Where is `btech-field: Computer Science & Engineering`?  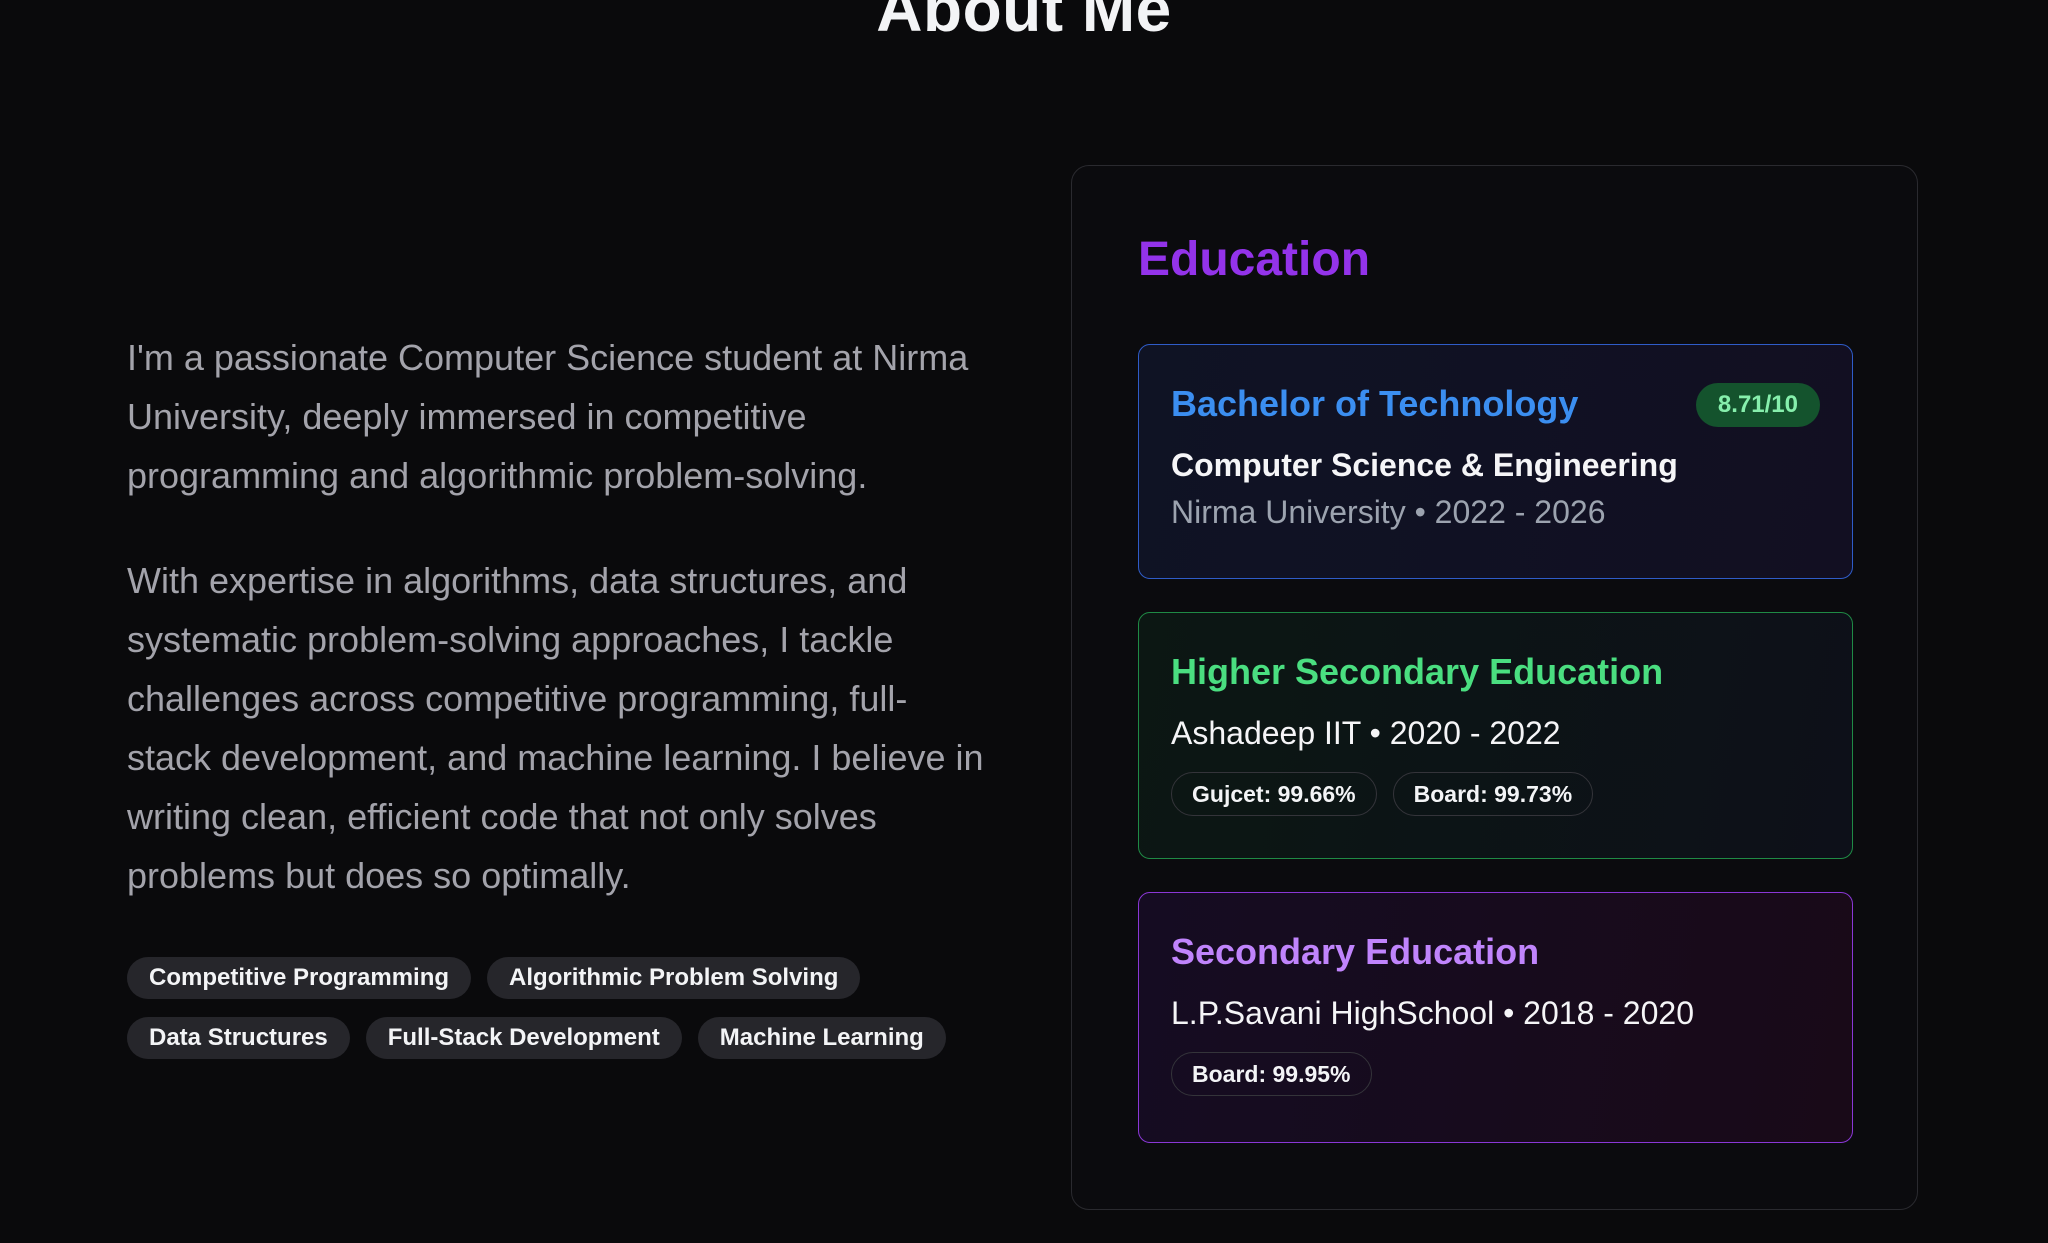 btech-field: Computer Science & Engineering is located at coordinates (1424, 465).